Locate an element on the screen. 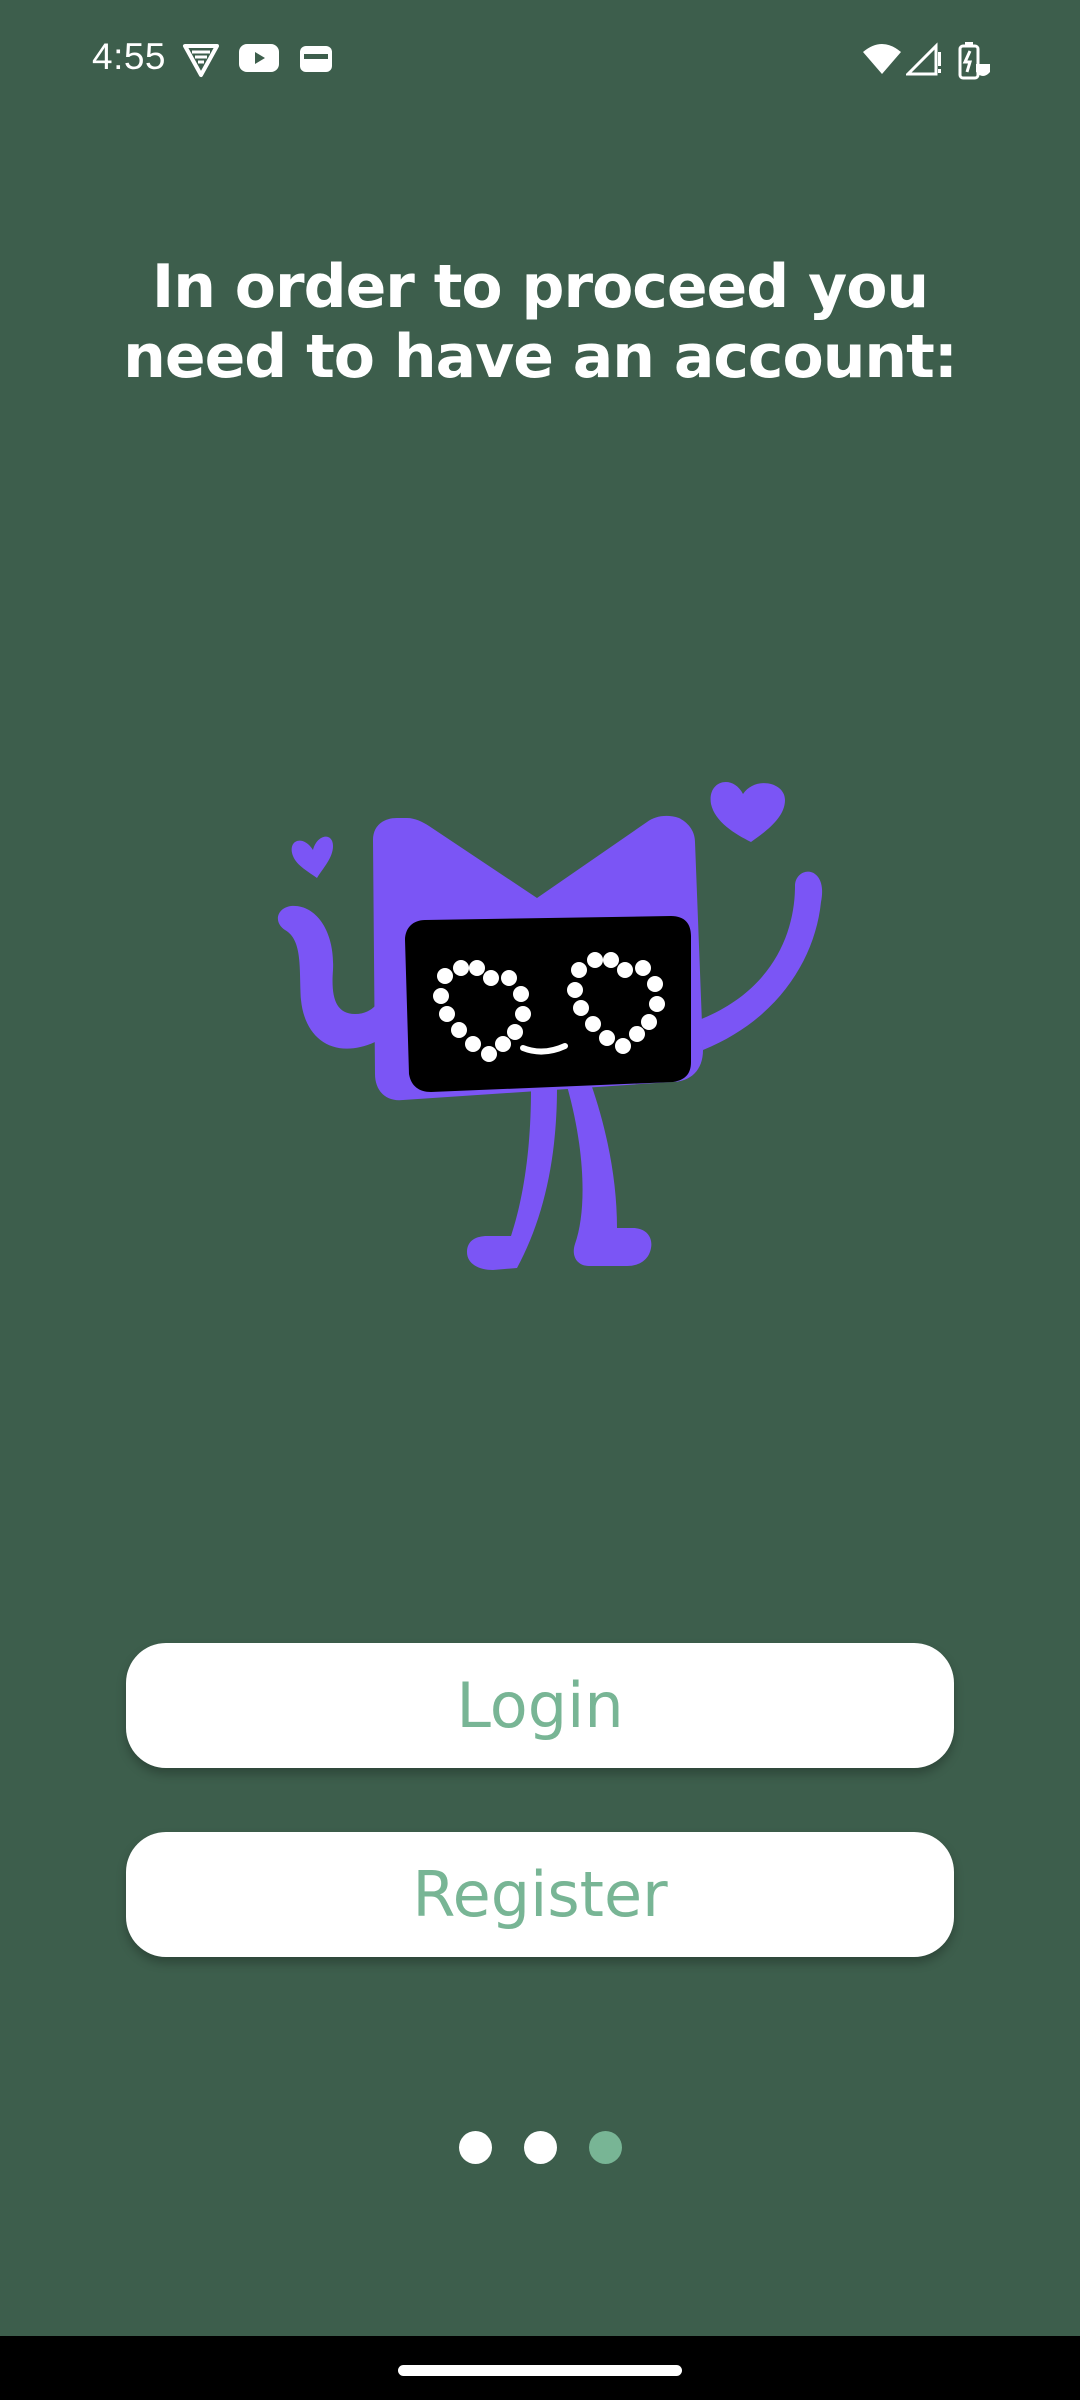 The image size is (1080, 2400). page-indicator is located at coordinates (540, 2147).